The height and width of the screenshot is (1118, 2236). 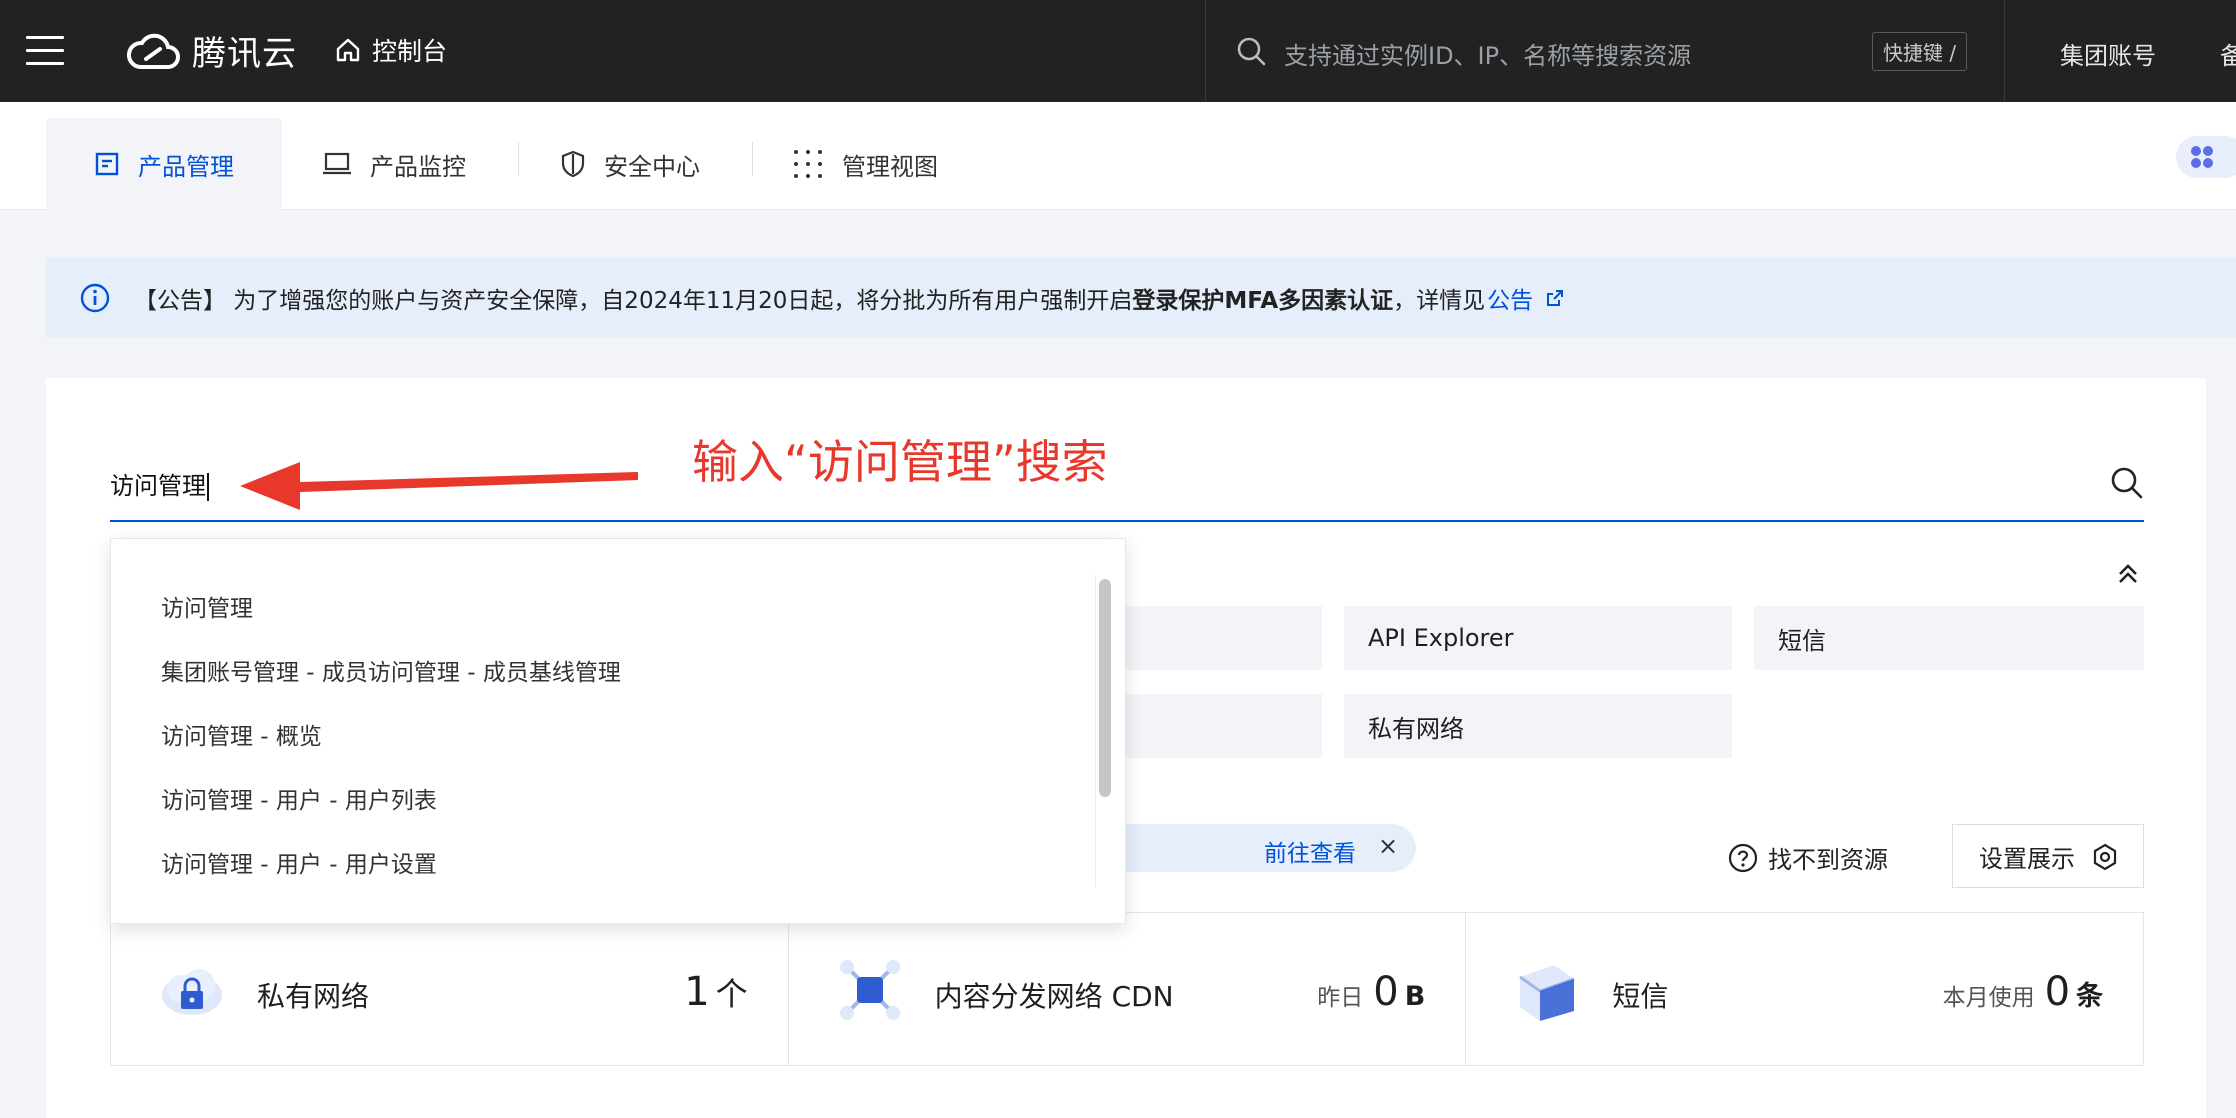 What do you see at coordinates (439, 486) in the screenshot?
I see `annotation-arrow-icon` at bounding box center [439, 486].